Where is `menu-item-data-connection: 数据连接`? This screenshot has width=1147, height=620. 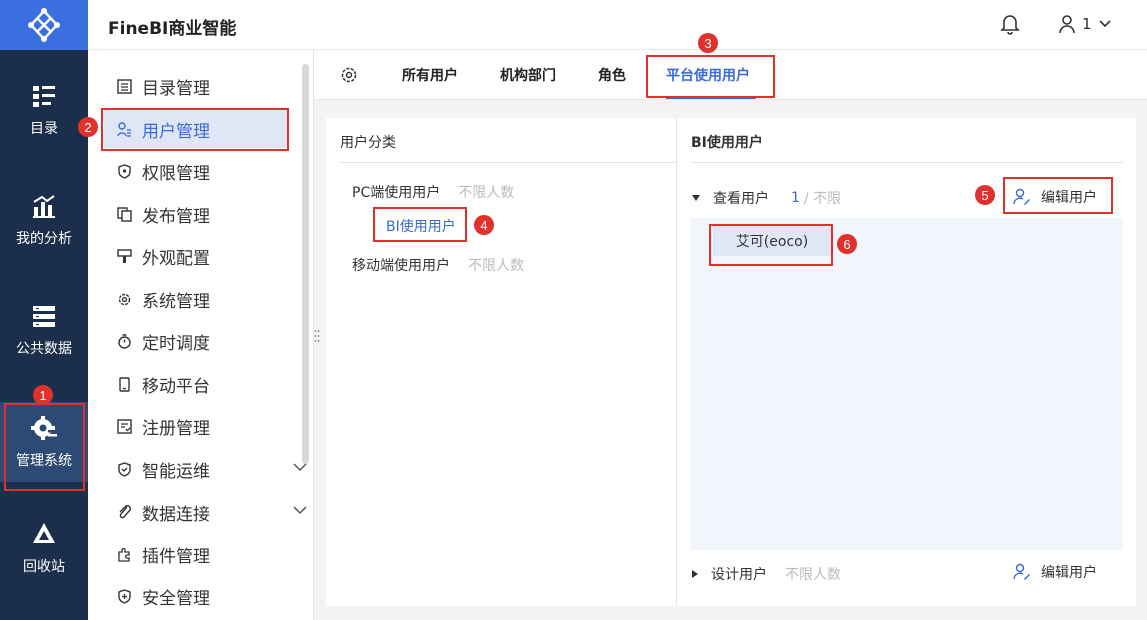 menu-item-data-connection: 数据连接 is located at coordinates (205, 512).